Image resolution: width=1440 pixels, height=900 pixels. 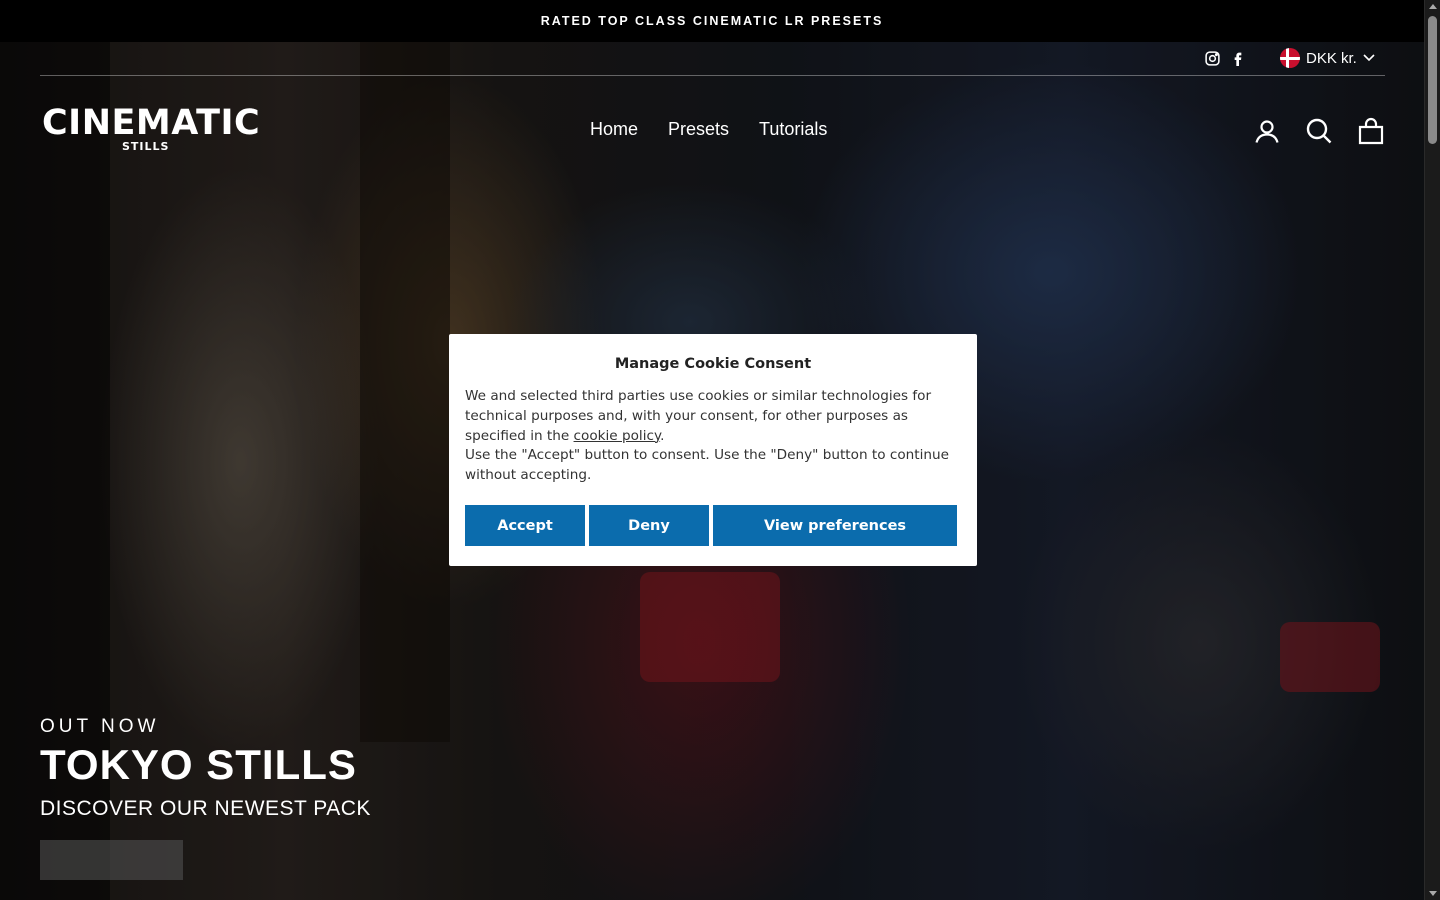 I want to click on logo-wordmark: CINEMATIC, so click(x=151, y=123).